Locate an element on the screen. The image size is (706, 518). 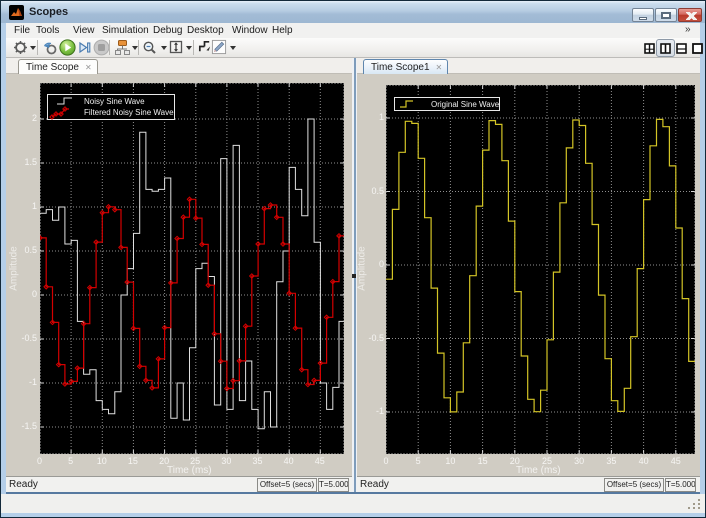
svg-text: Noisy Sine Wave is located at coordinates (114, 101).